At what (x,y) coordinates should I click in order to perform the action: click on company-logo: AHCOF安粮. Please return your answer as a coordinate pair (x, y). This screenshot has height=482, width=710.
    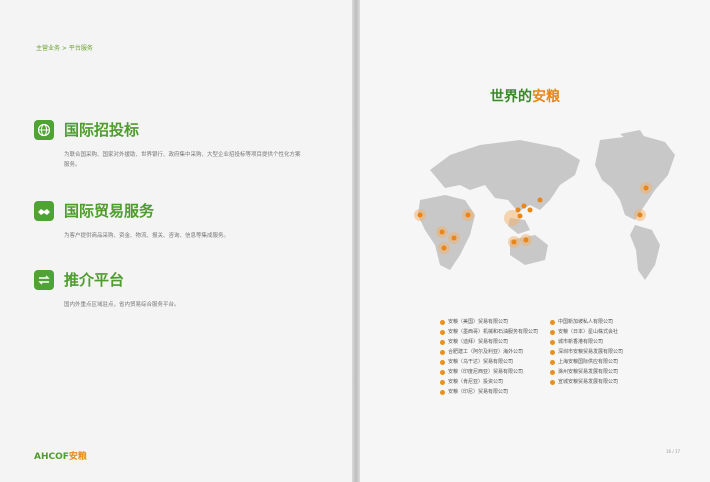
    Looking at the image, I should click on (60, 457).